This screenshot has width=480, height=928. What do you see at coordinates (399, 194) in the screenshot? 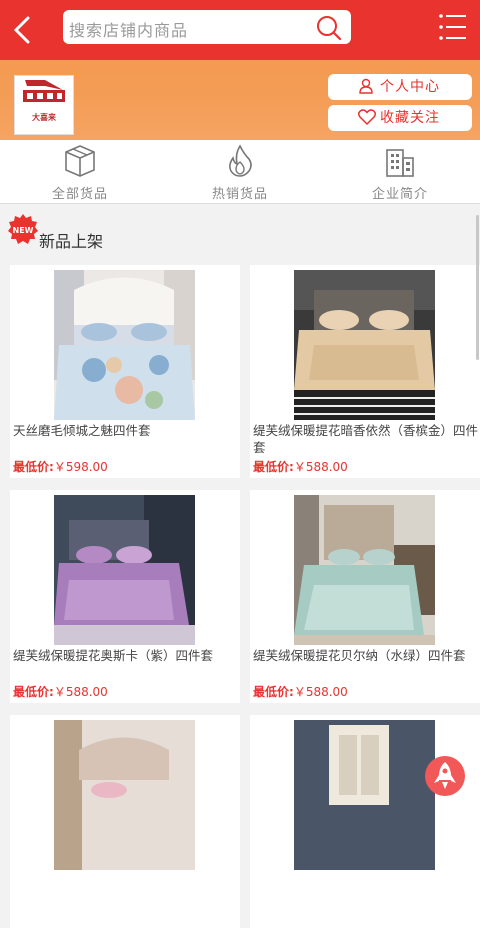
I see `nav-company-intro-label: 企业简介` at bounding box center [399, 194].